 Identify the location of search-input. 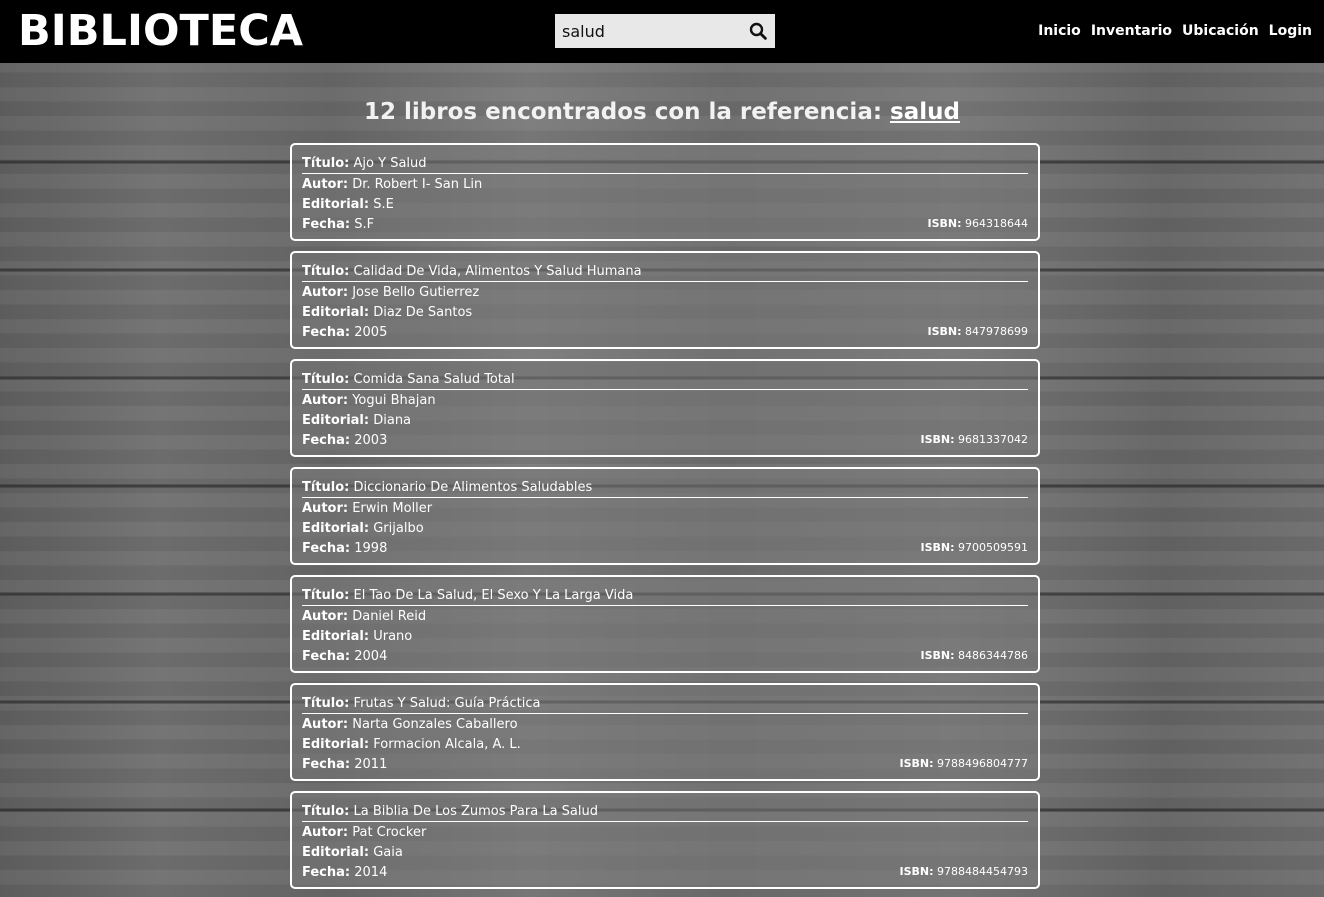
(645, 31).